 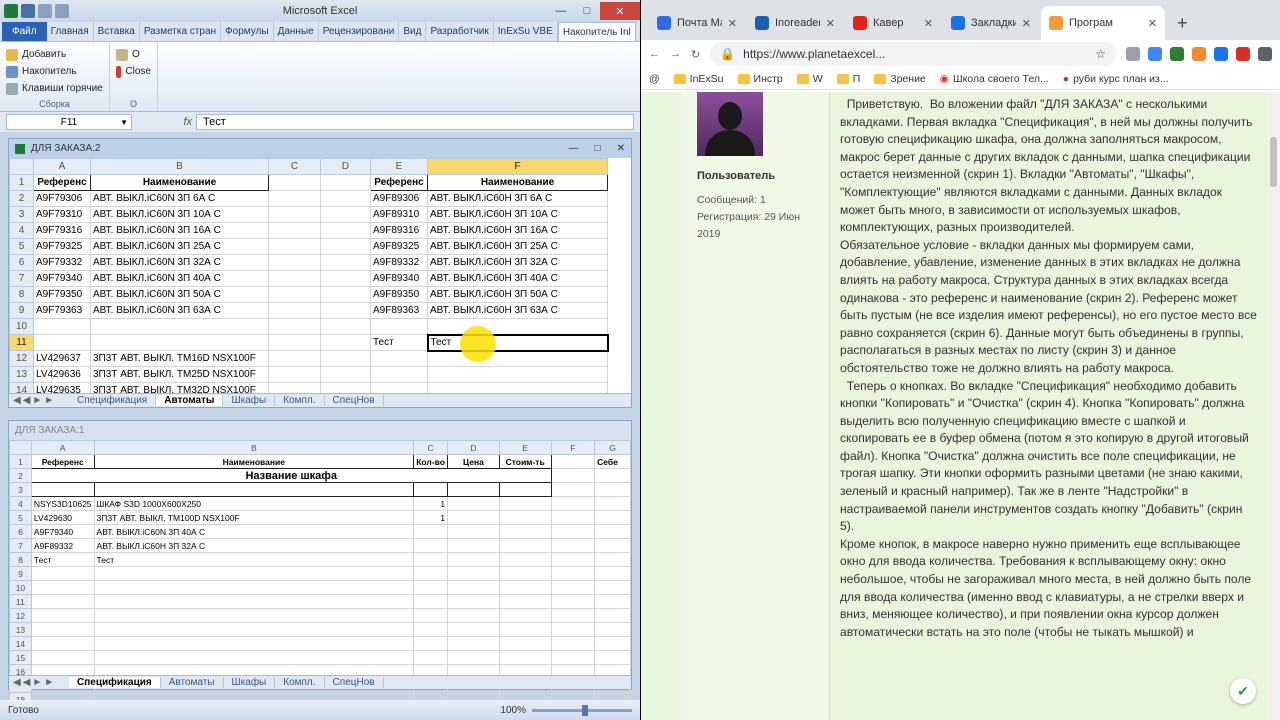 What do you see at coordinates (517, 262) in the screenshot?
I see `cell: АВТ. ВЫКЛ.iC60H 3П 32А С` at bounding box center [517, 262].